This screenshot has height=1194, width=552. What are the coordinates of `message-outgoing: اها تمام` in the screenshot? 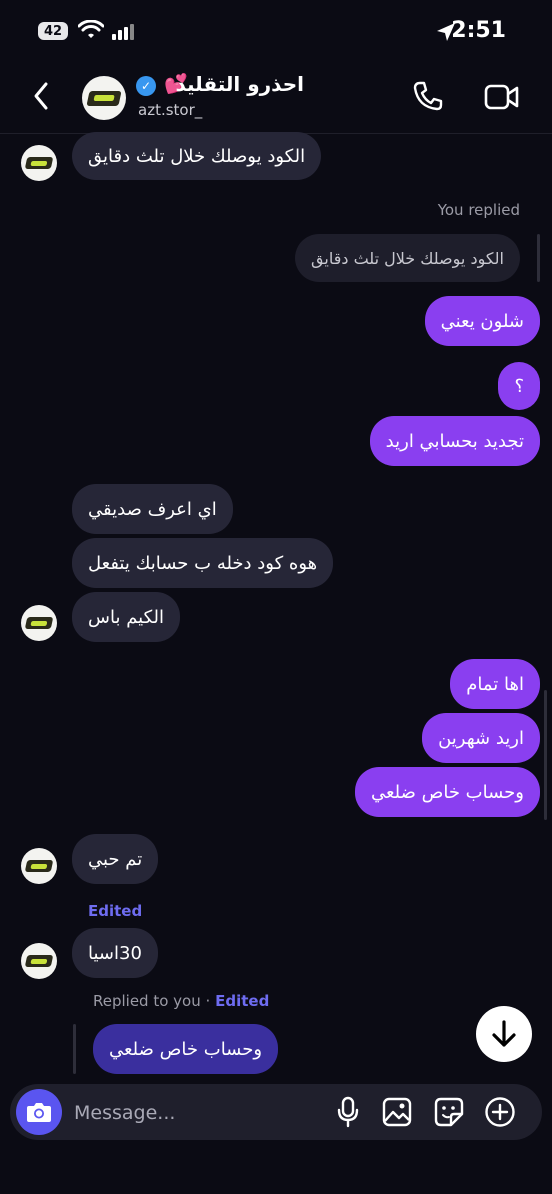 It's located at (495, 684).